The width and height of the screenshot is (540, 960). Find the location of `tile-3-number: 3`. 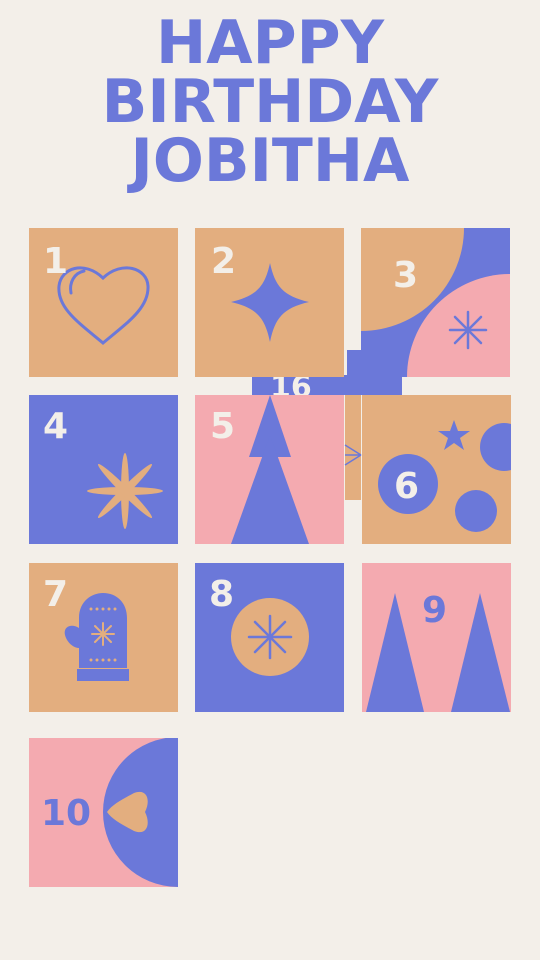

tile-3-number: 3 is located at coordinates (406, 275).